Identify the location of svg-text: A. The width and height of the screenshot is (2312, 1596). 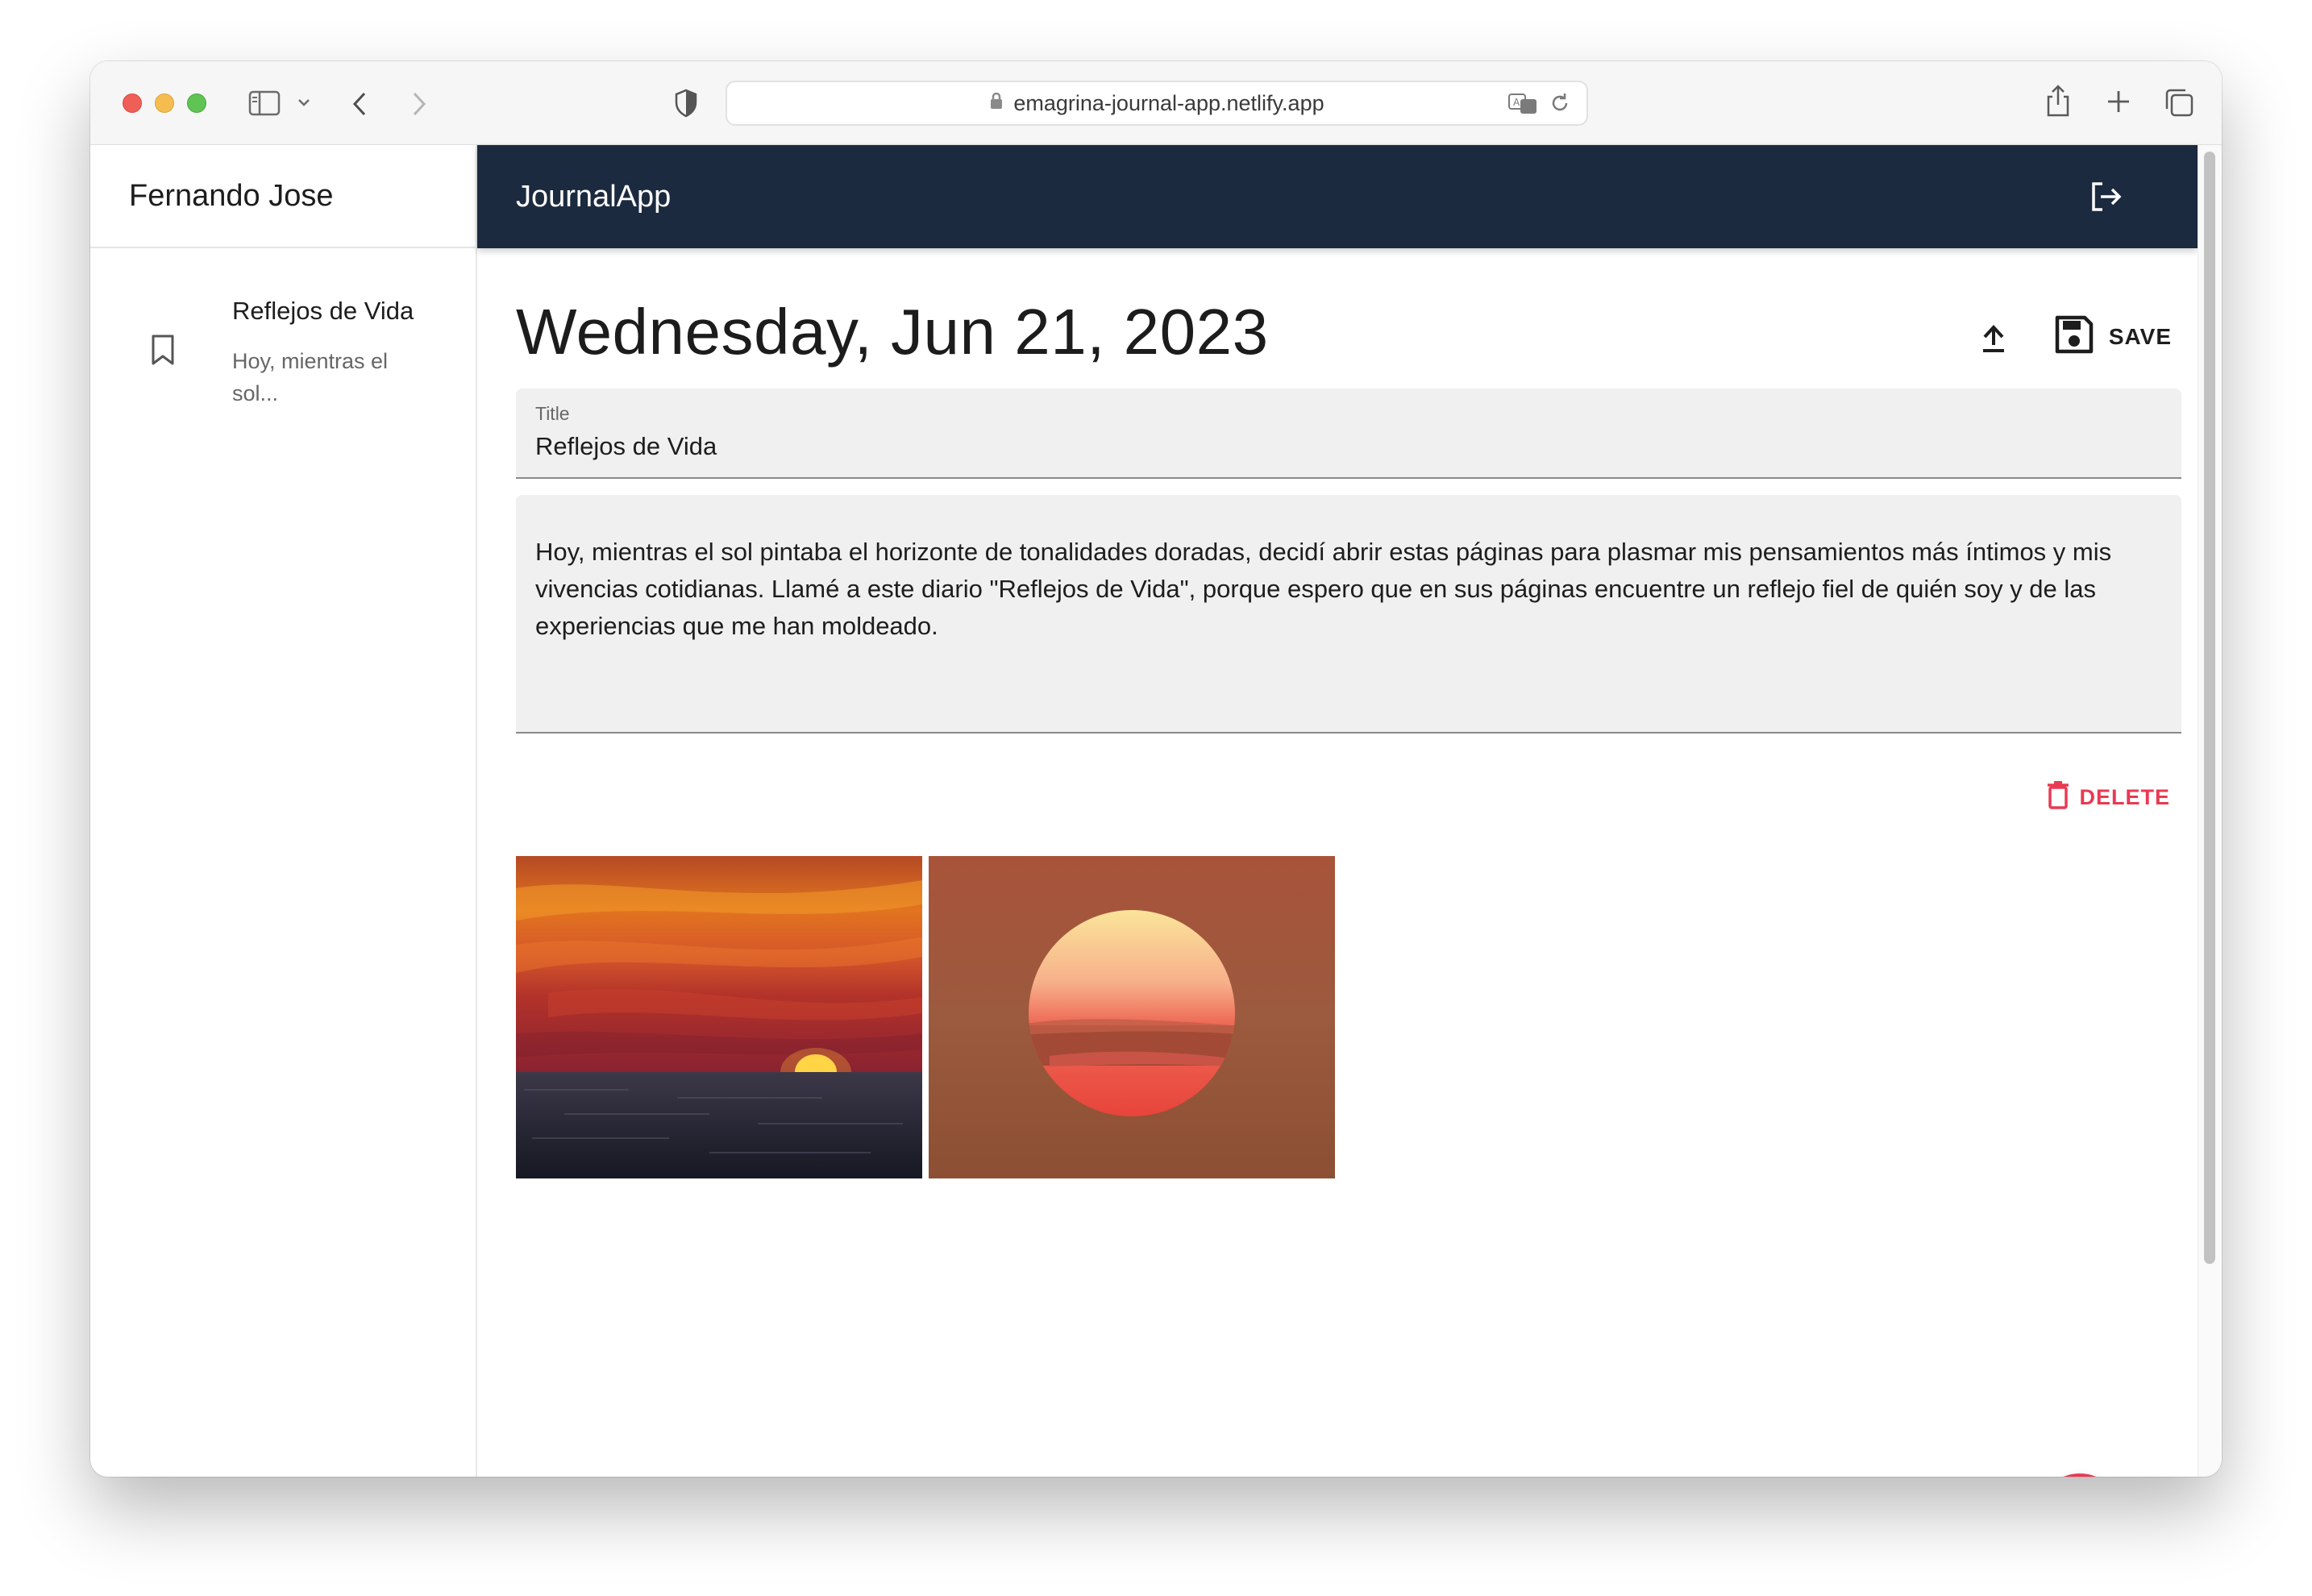
(1516, 102).